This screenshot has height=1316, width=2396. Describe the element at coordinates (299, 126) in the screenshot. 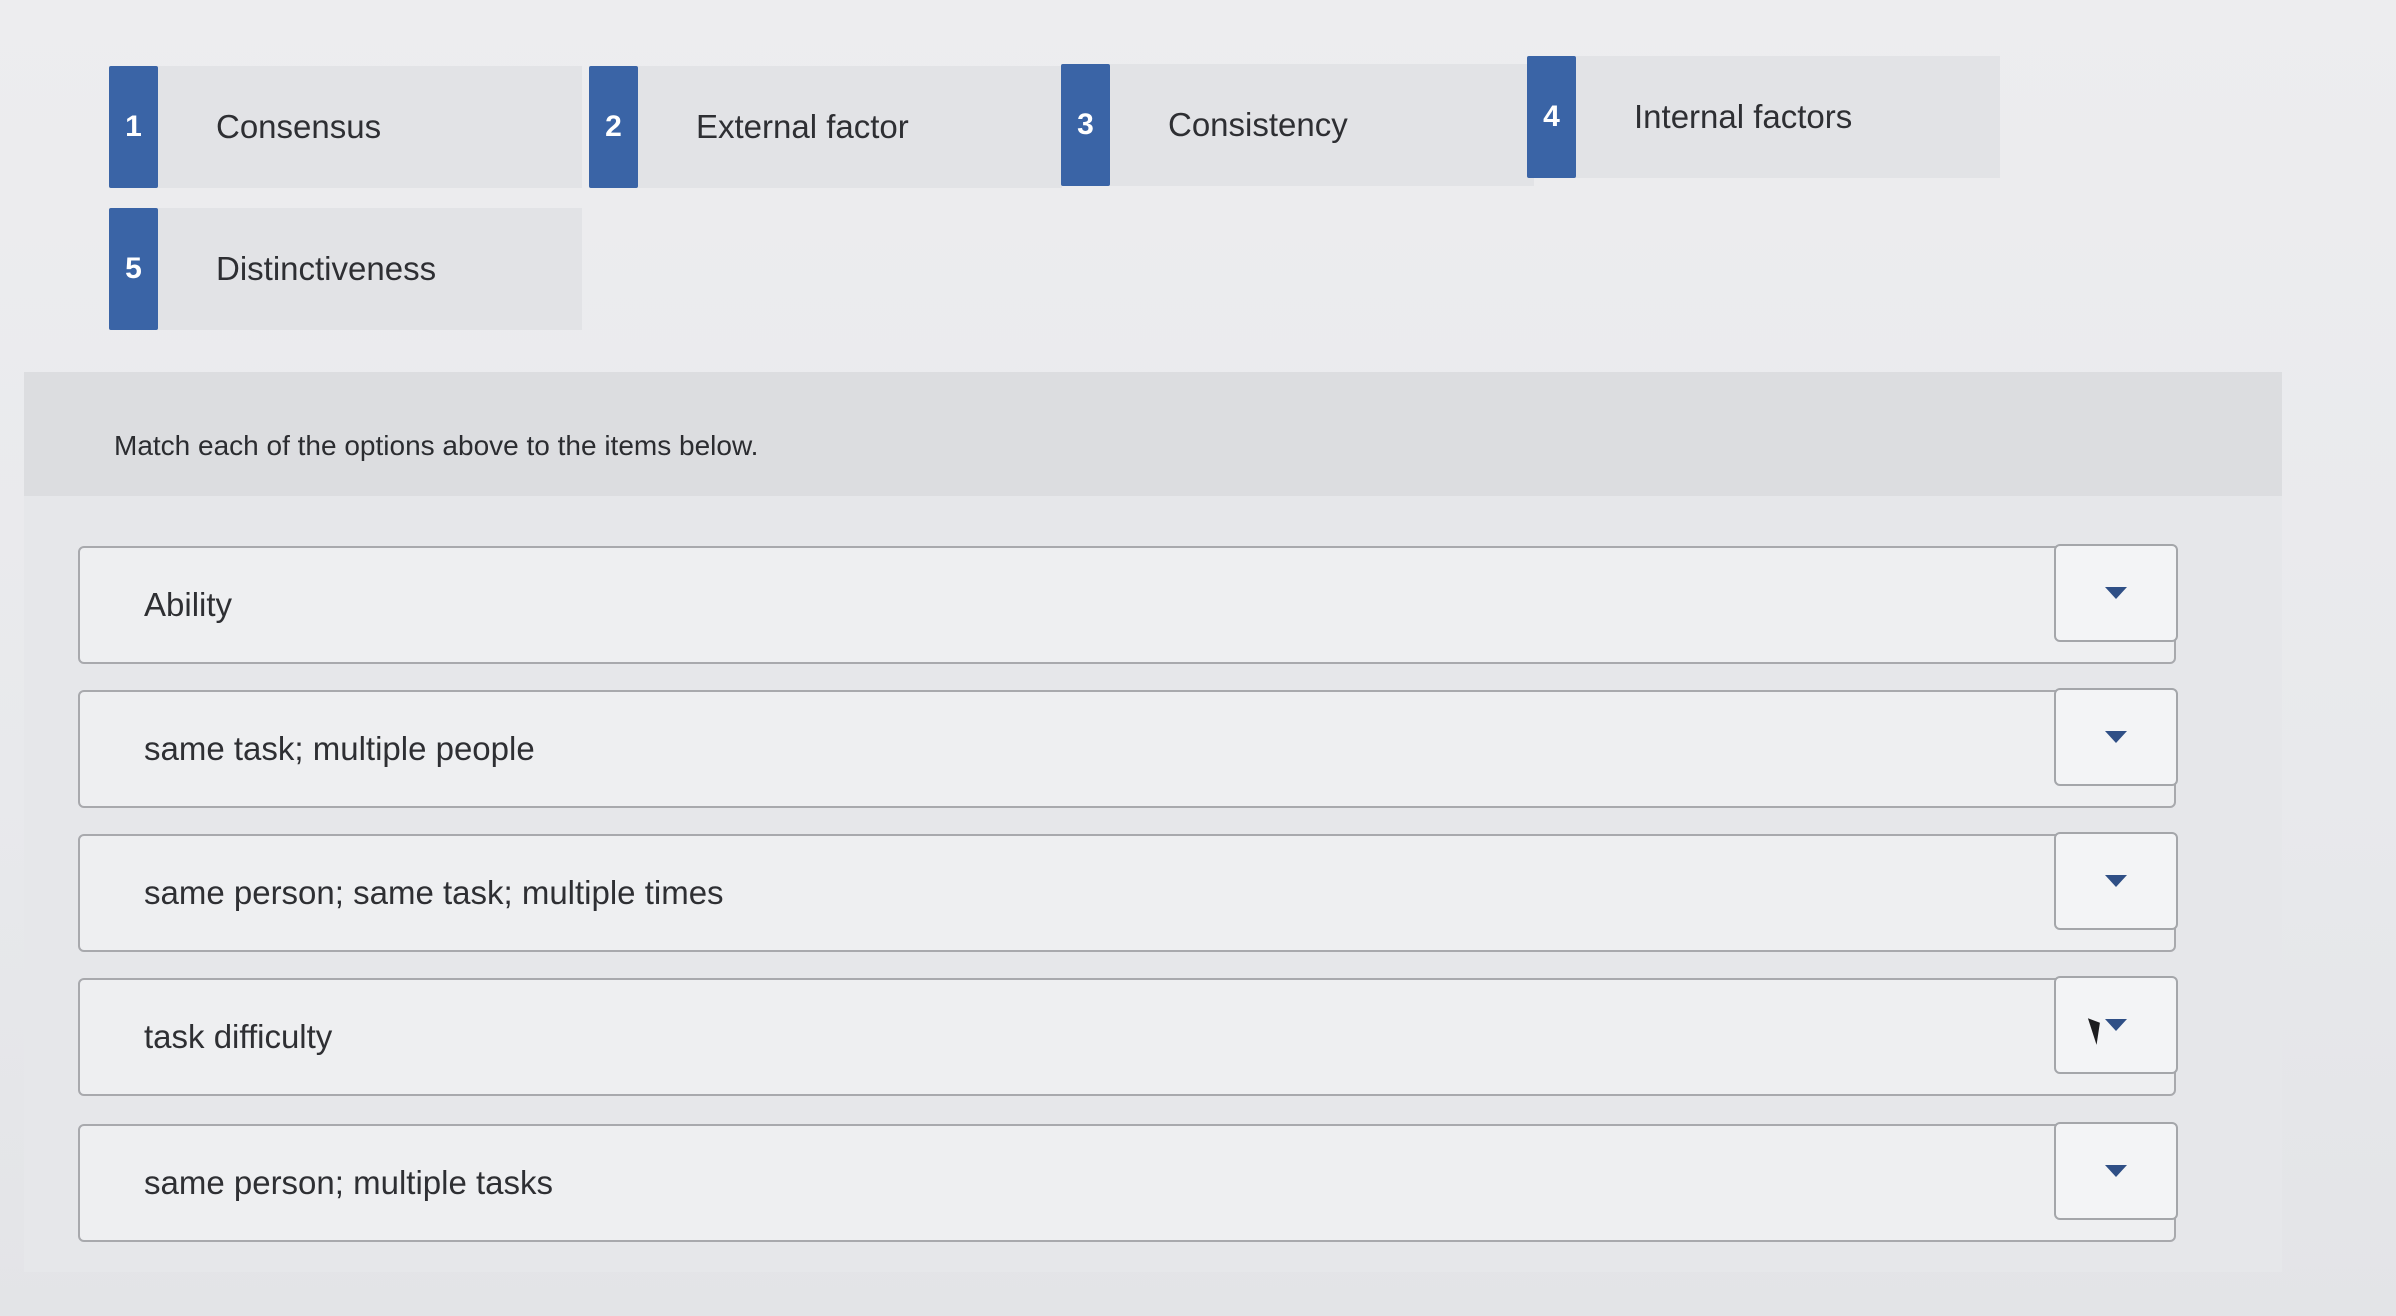

I see `option-label: Consensus` at that location.